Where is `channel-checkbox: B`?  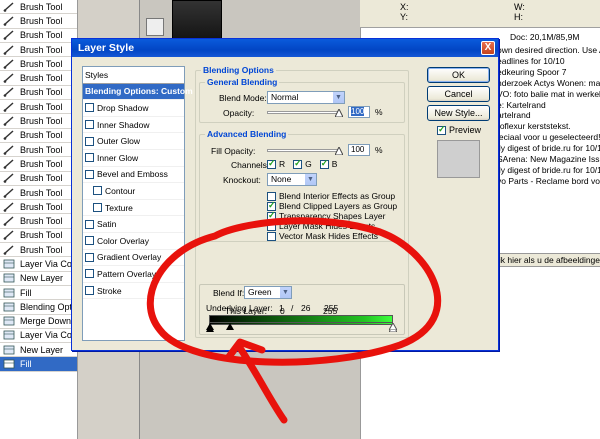
channel-checkbox: B is located at coordinates (328, 163).